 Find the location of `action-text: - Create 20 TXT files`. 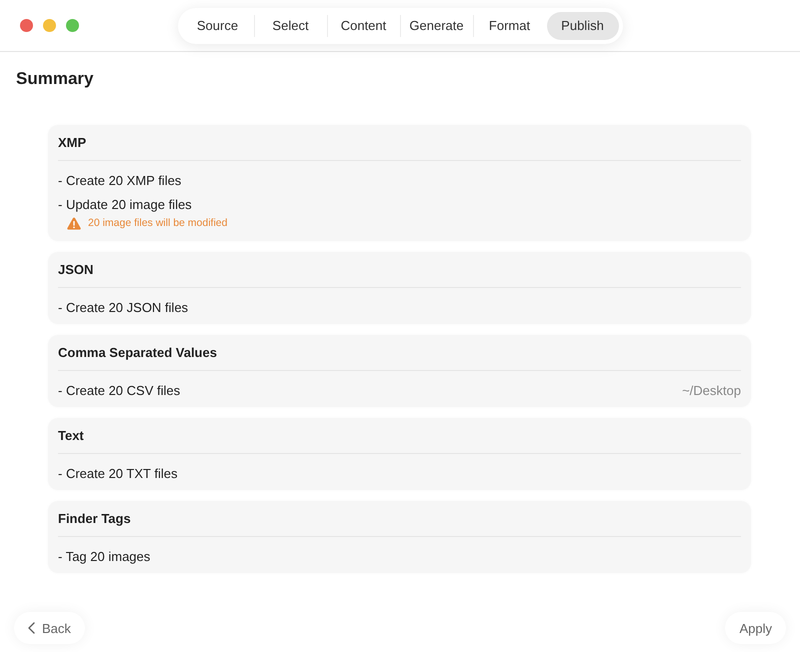

action-text: - Create 20 TXT files is located at coordinates (118, 473).